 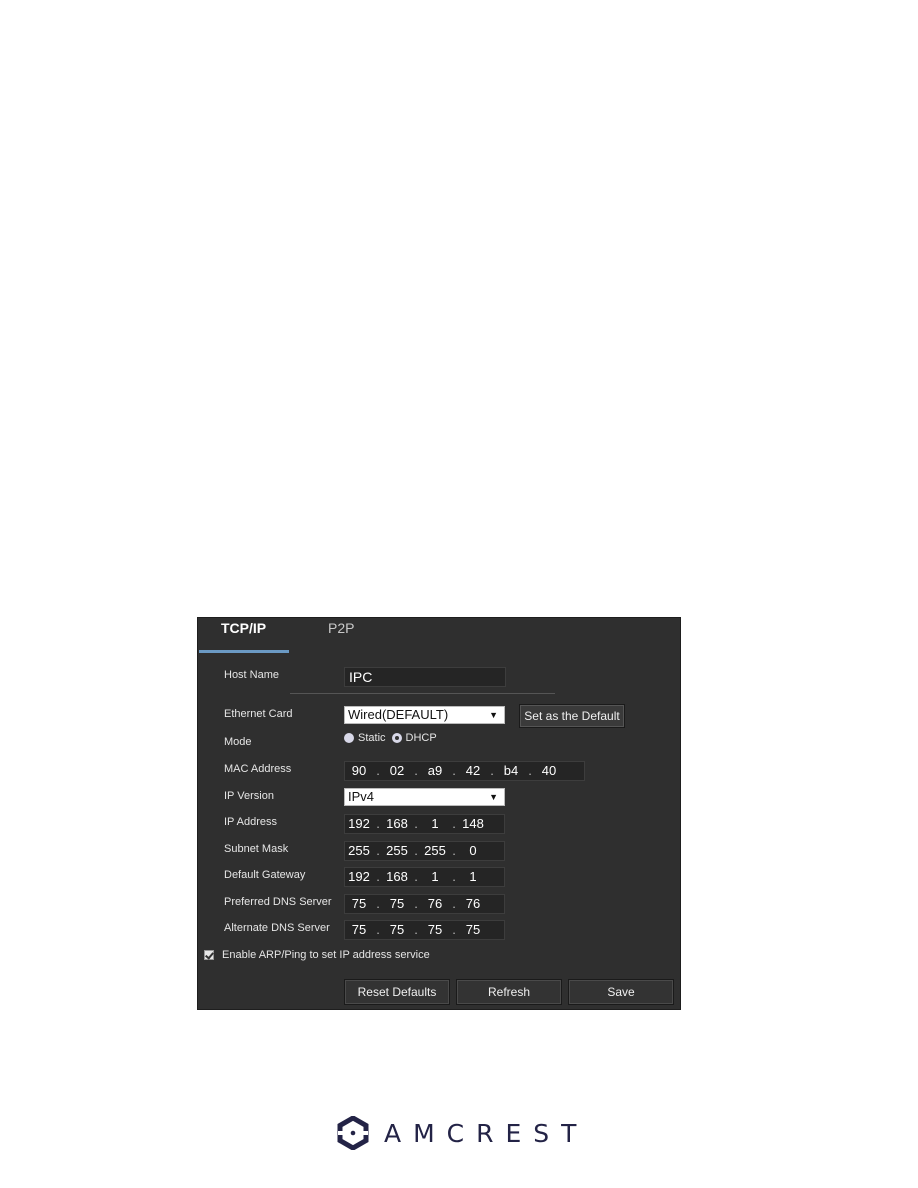 I want to click on host-name-label: Host Name, so click(x=252, y=675).